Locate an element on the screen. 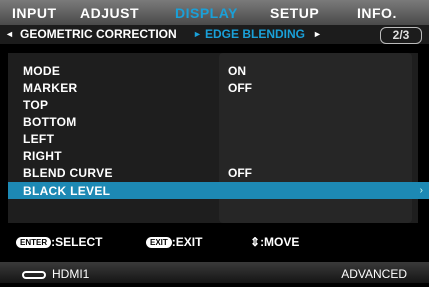 This screenshot has height=287, width=429. hint-move-label: :MOVE is located at coordinates (280, 242).